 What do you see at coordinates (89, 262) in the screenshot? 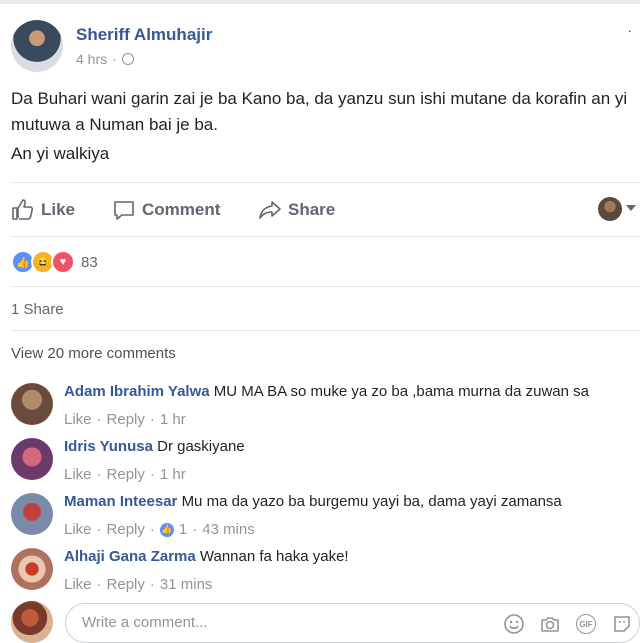
I see `reaction-count: 83` at bounding box center [89, 262].